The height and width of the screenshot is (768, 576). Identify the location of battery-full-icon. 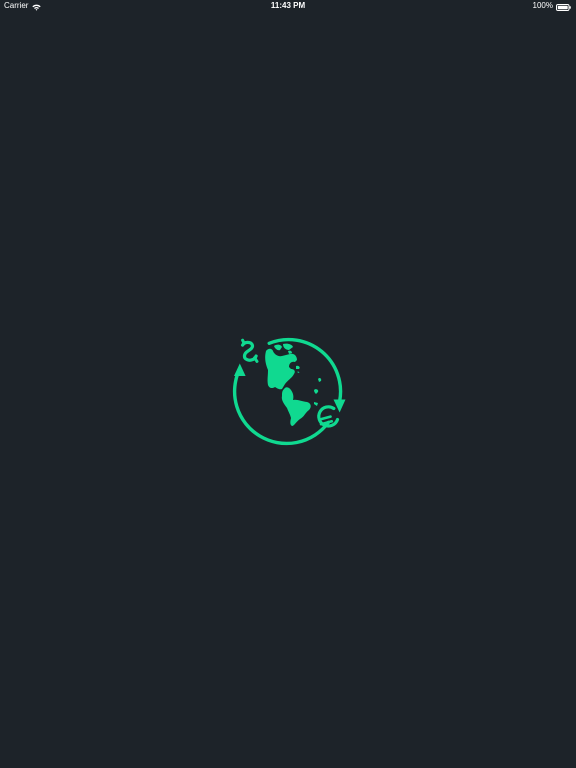
(563, 7).